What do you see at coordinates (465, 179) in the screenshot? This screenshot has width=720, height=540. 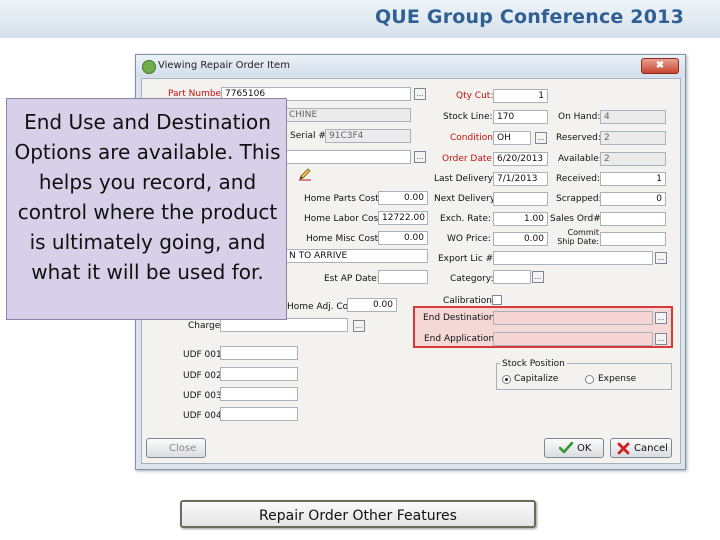 I see `last-delivery-label: Last Delivery:` at bounding box center [465, 179].